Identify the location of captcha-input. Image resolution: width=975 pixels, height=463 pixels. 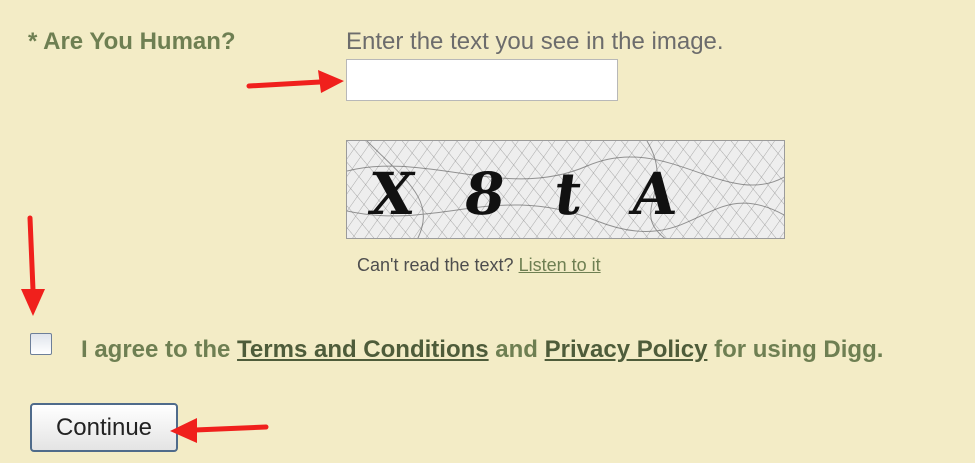
(482, 80).